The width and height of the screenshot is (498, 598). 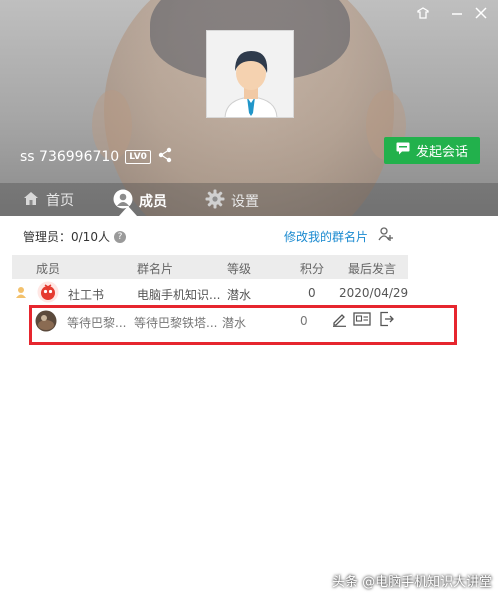 I want to click on owner-icon, so click(x=21, y=293).